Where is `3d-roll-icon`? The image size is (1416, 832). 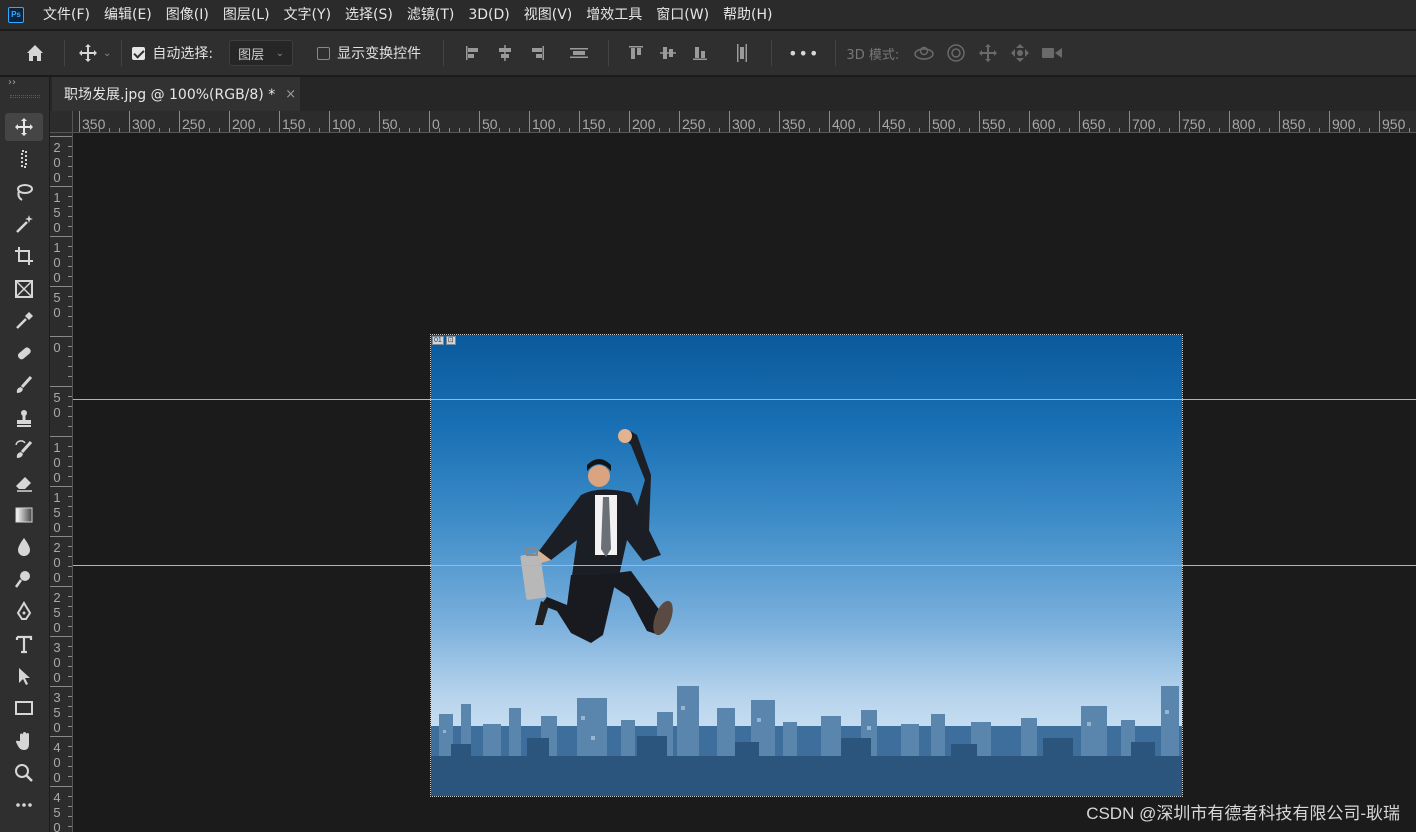 3d-roll-icon is located at coordinates (956, 53).